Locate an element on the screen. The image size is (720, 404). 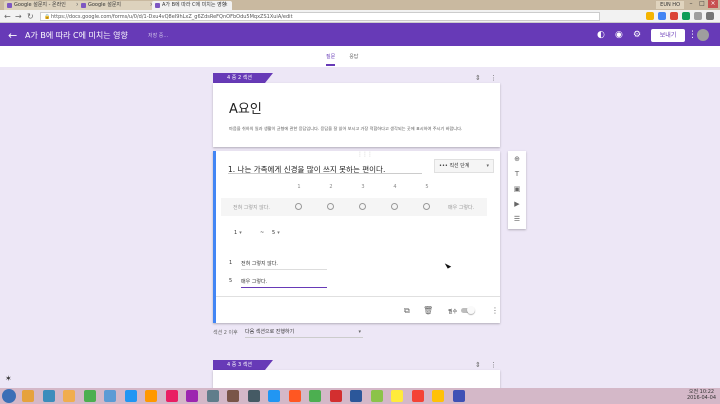
start-button-icon is located at coordinates (9, 396).